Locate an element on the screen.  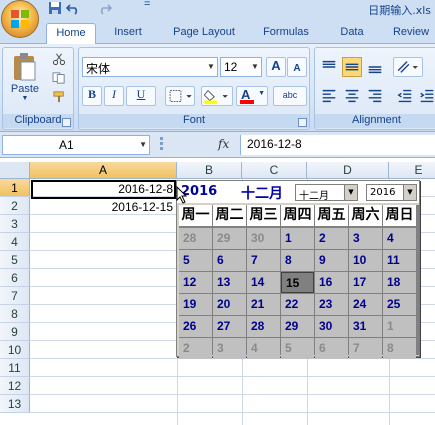
calendar-day: 24 is located at coordinates (365, 304).